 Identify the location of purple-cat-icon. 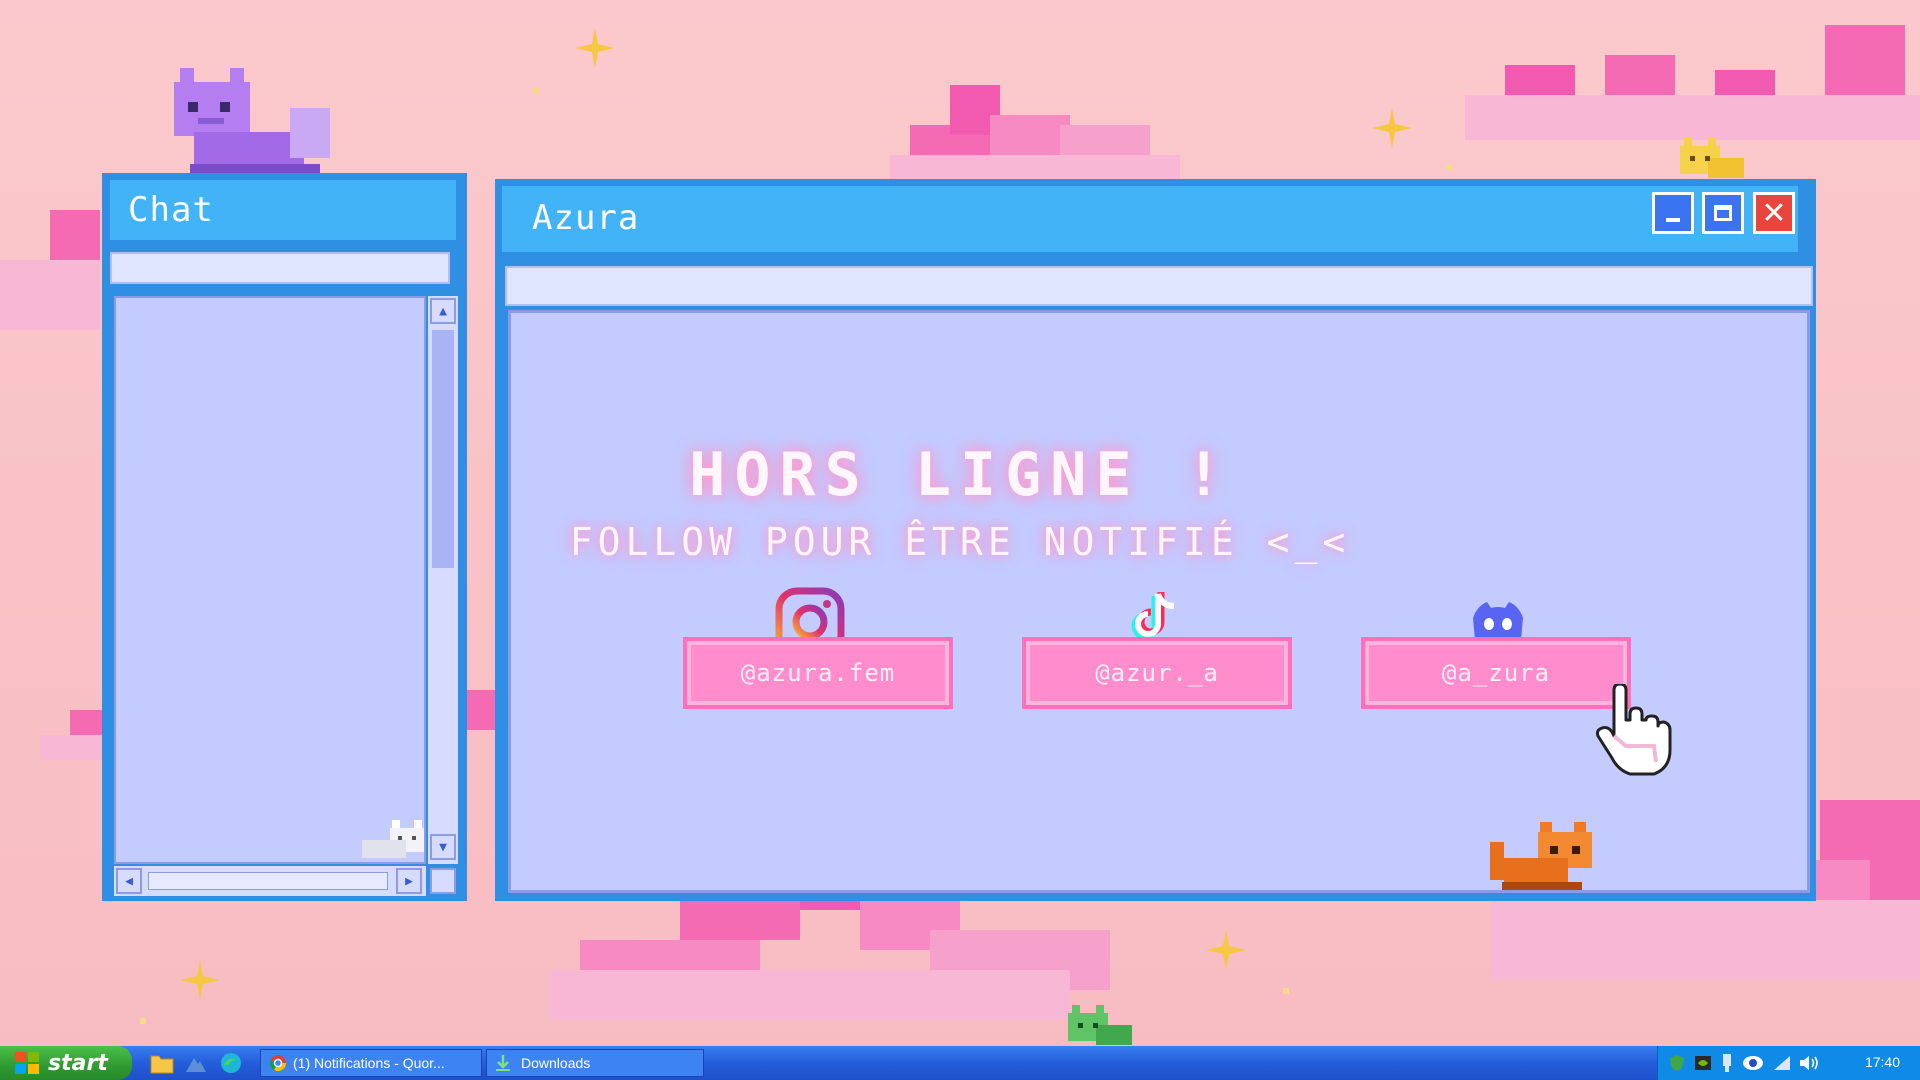
(252, 122).